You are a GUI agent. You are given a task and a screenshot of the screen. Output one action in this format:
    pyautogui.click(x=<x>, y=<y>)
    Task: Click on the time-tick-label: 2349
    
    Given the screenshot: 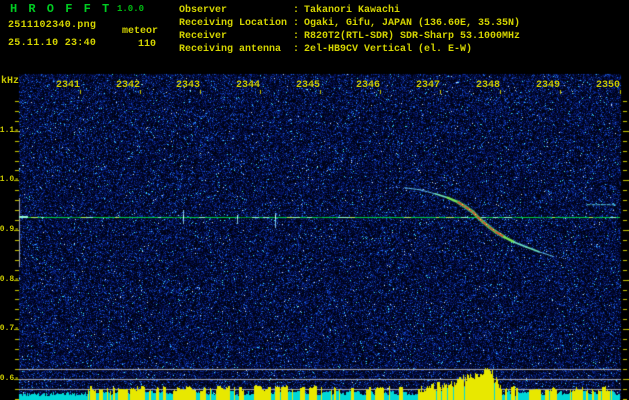 What is the action you would take?
    pyautogui.click(x=547, y=85)
    